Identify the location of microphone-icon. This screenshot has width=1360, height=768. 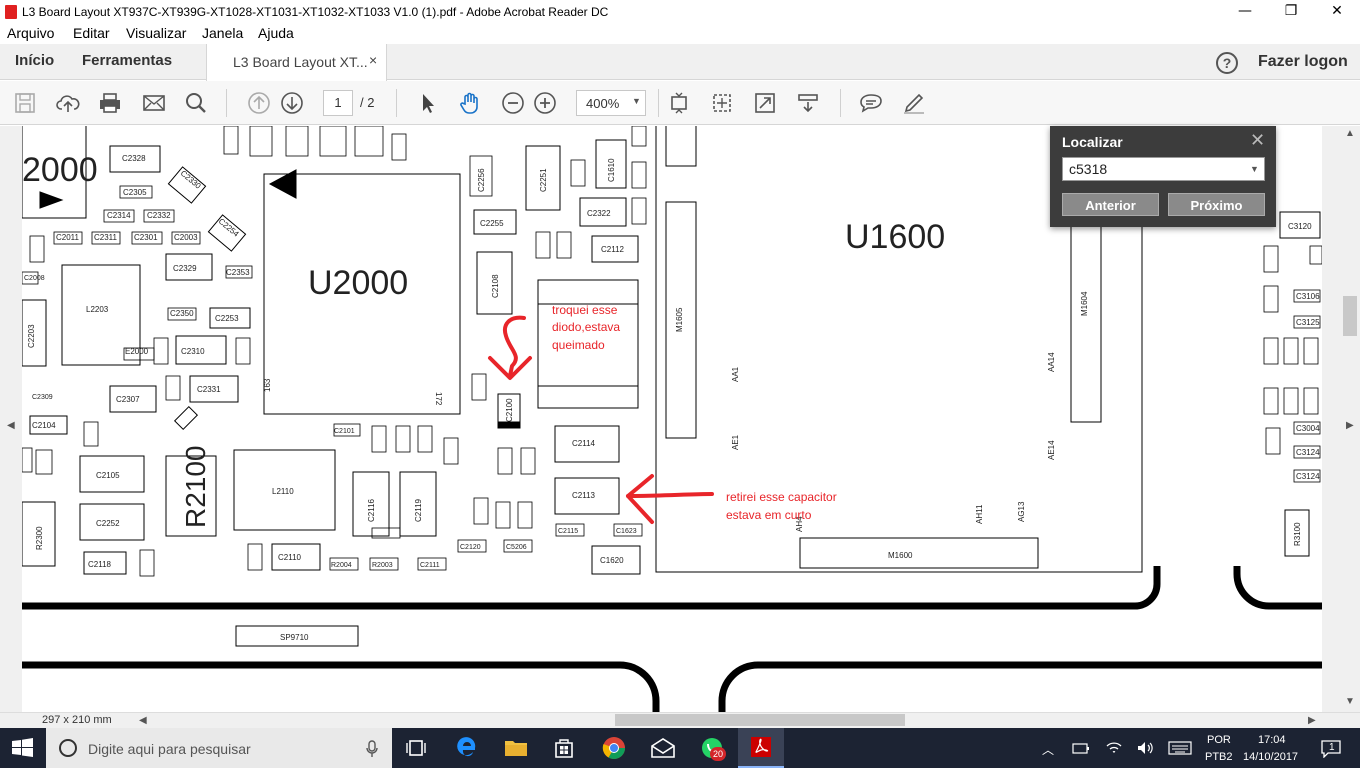
(372, 749).